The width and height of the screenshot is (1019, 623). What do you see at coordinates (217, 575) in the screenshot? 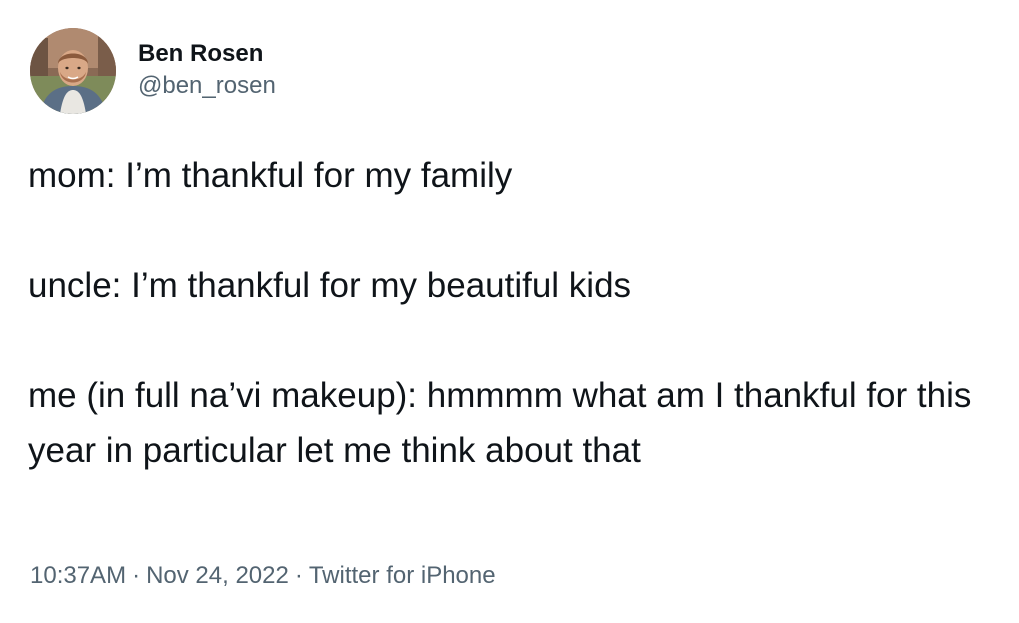
I see `tweet-date: Nov 24, 2022` at bounding box center [217, 575].